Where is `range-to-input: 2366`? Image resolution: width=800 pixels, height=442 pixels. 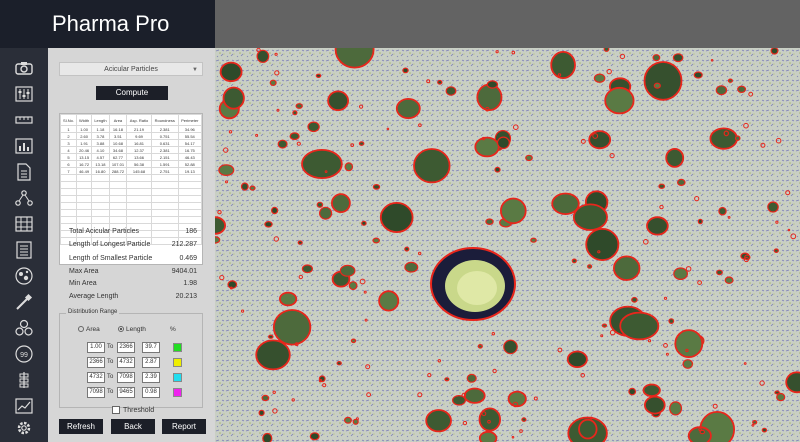
range-to-input: 2366 is located at coordinates (126, 347).